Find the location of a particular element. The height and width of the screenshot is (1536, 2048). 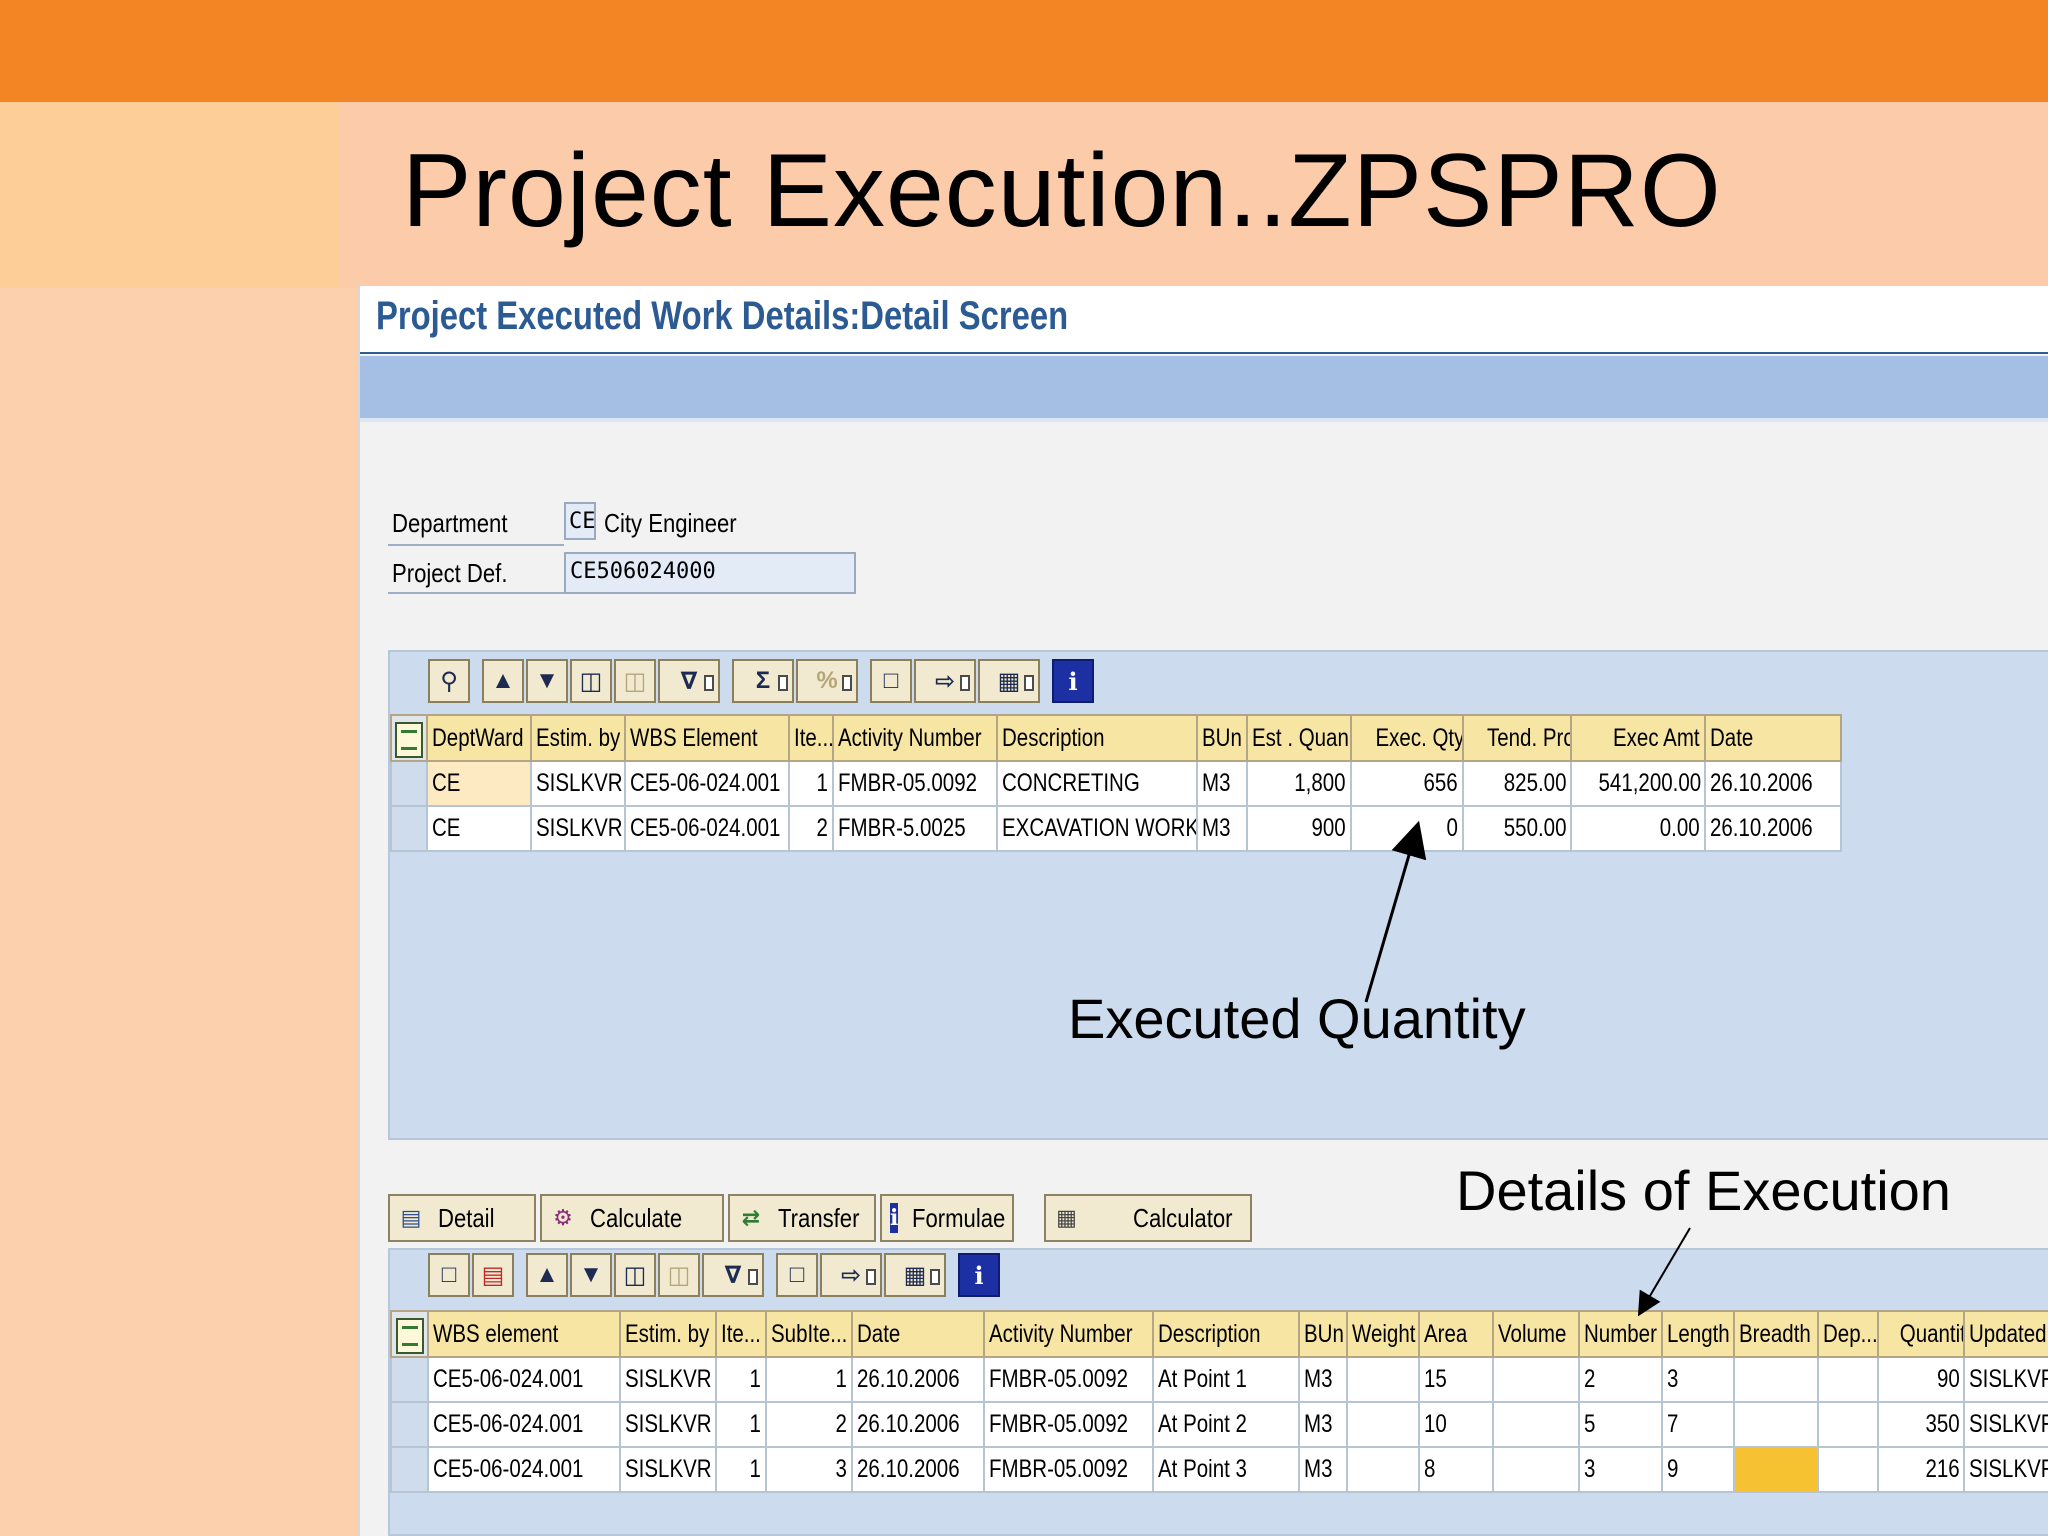

column-header: WBS element is located at coordinates (524, 1334).